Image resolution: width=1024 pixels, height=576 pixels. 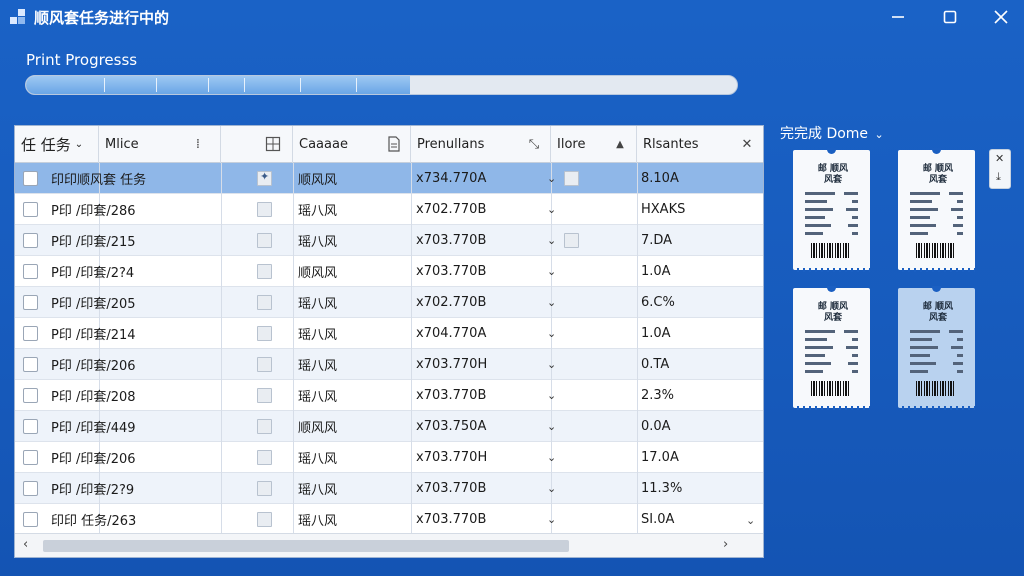 What do you see at coordinates (389, 395) in the screenshot?
I see `table-row: P印 /印套/208 瑶八风 x703.770B ⌄ 2.3%` at bounding box center [389, 395].